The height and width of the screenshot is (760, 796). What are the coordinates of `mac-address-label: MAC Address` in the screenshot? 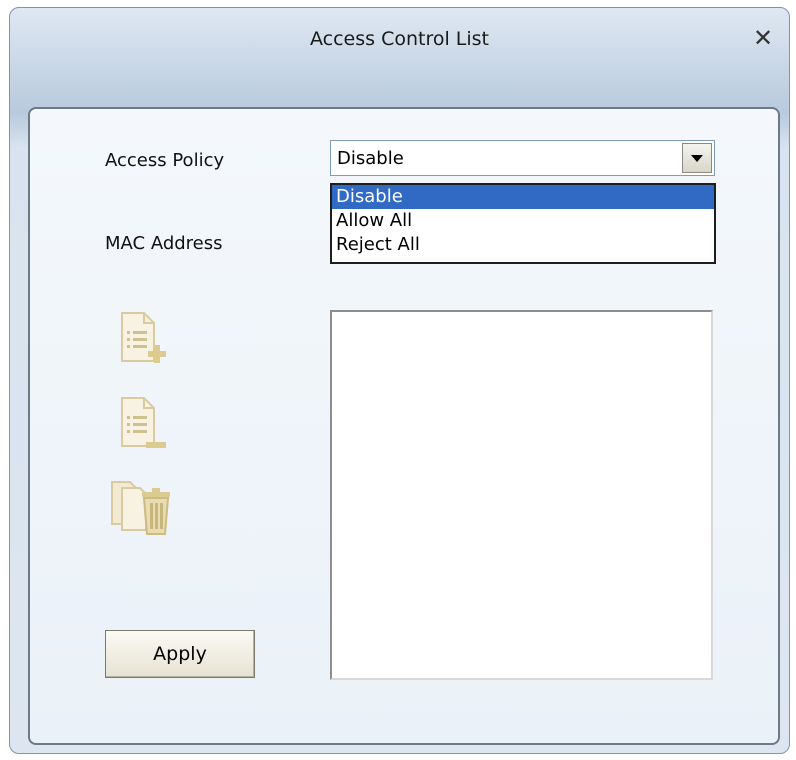 It's located at (164, 243).